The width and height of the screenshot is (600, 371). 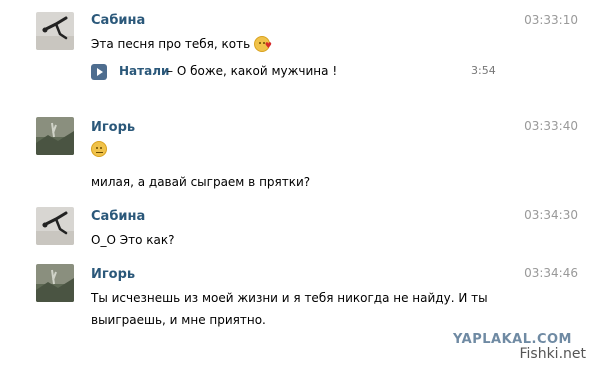 I want to click on message-emoji, so click(x=99, y=149).